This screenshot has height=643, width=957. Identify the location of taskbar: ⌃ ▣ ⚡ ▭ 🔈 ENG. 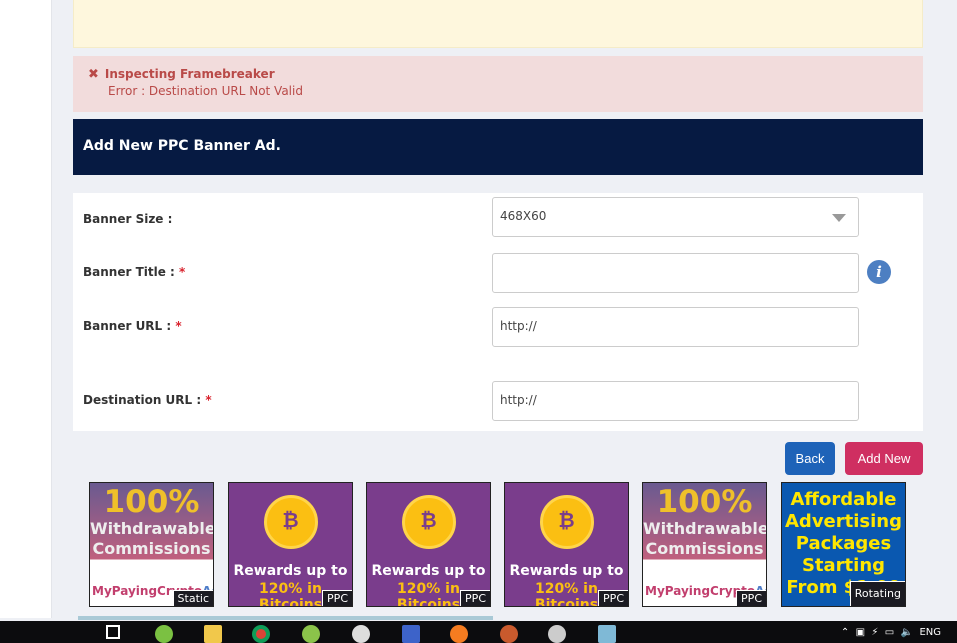
(478, 632).